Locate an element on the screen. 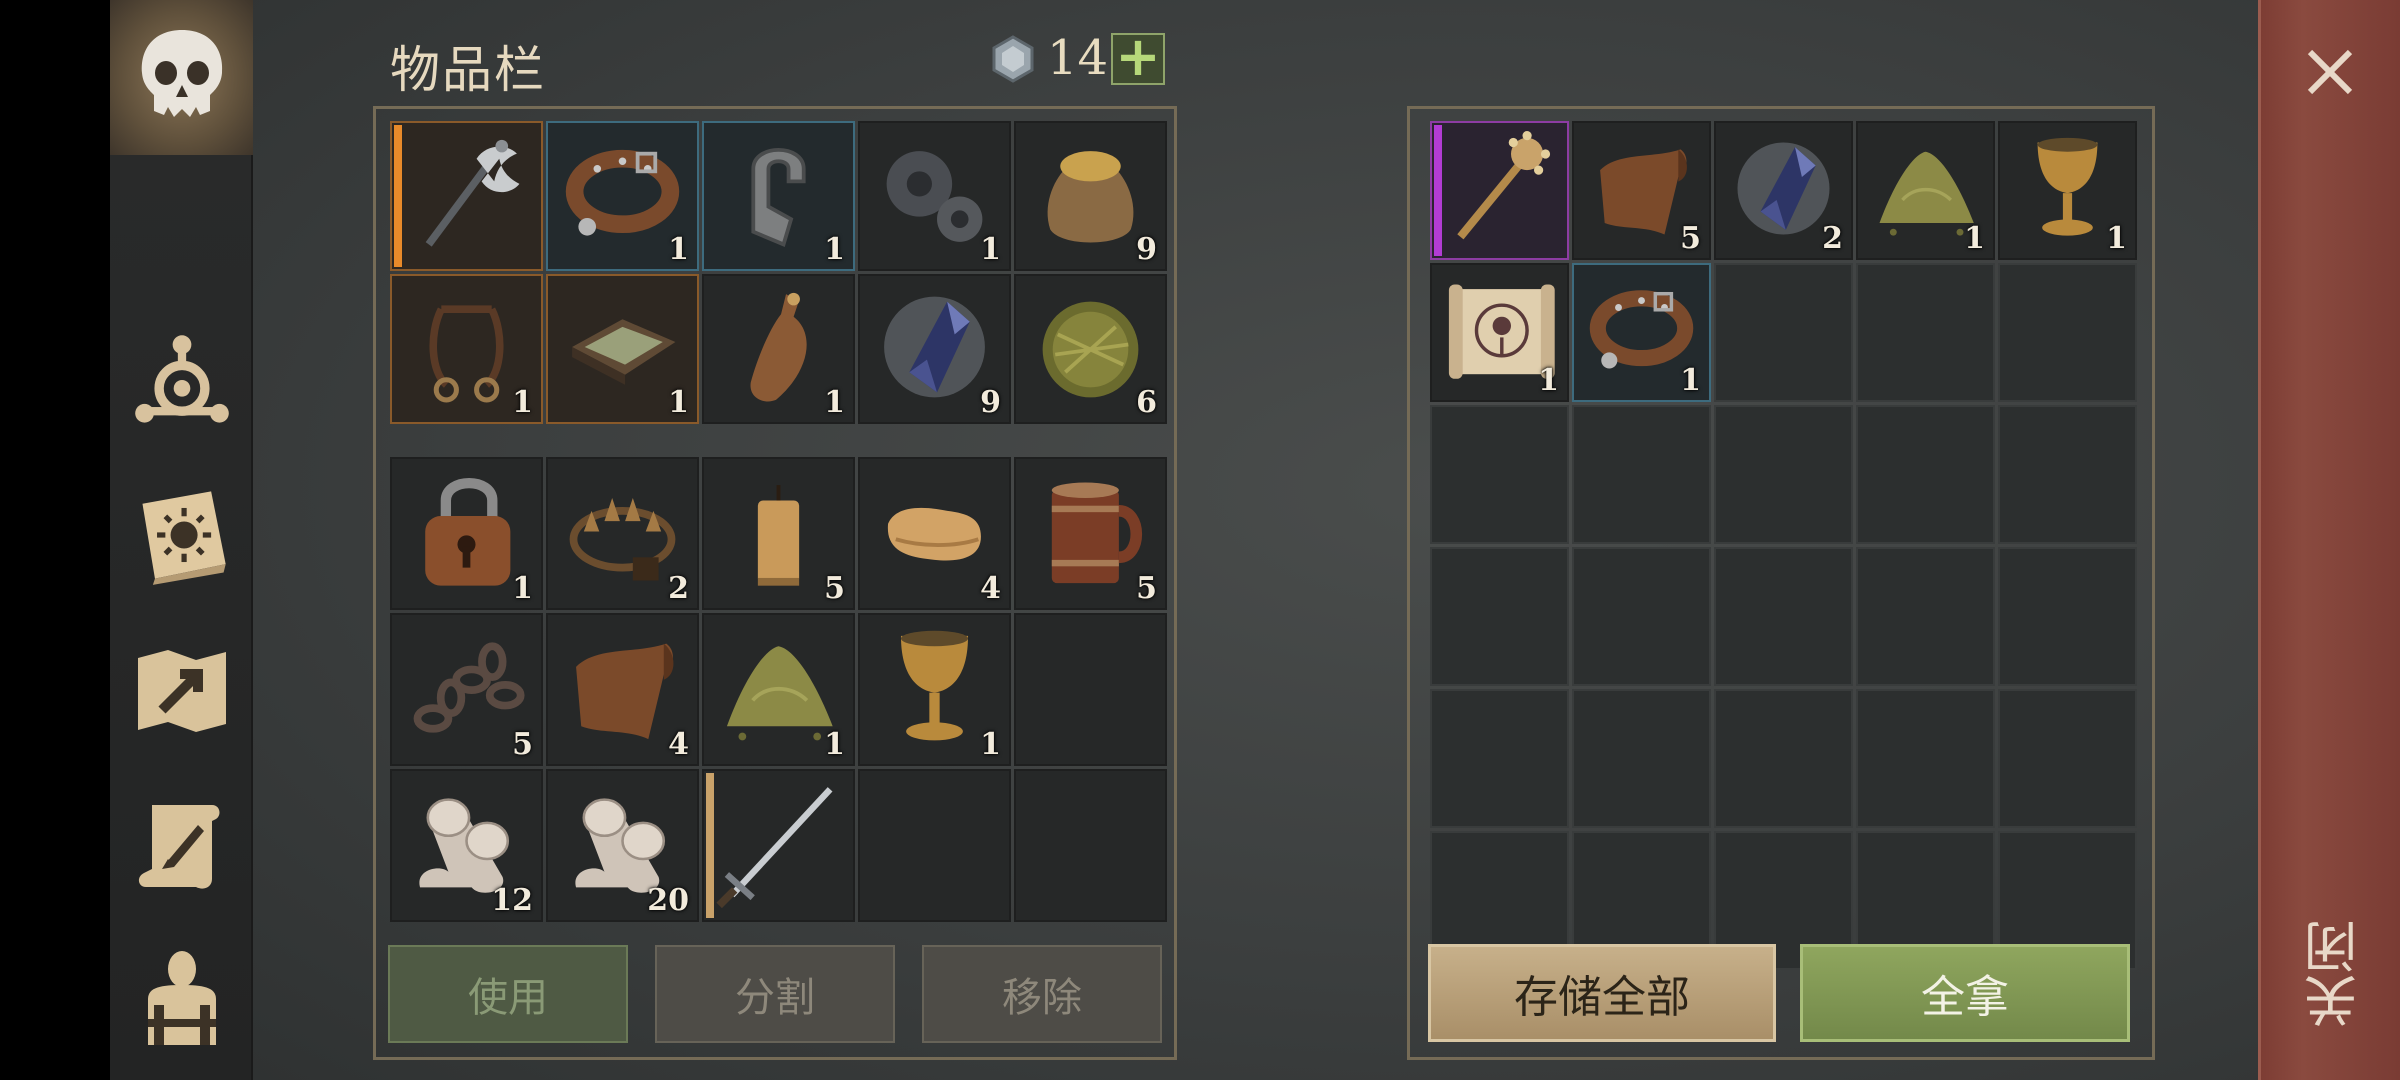 This screenshot has width=2400, height=1080. item-count: 2 is located at coordinates (1832, 238).